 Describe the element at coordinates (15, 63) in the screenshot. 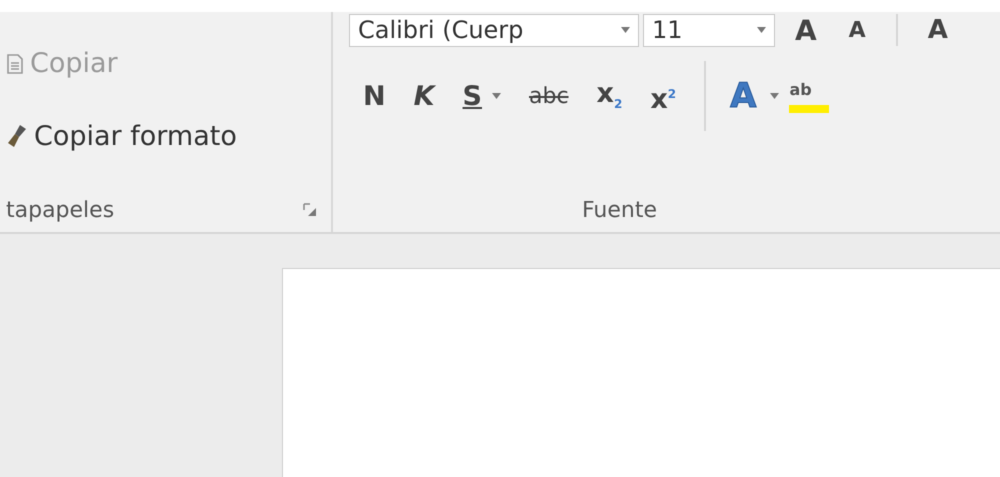

I see `copy-icon` at that location.